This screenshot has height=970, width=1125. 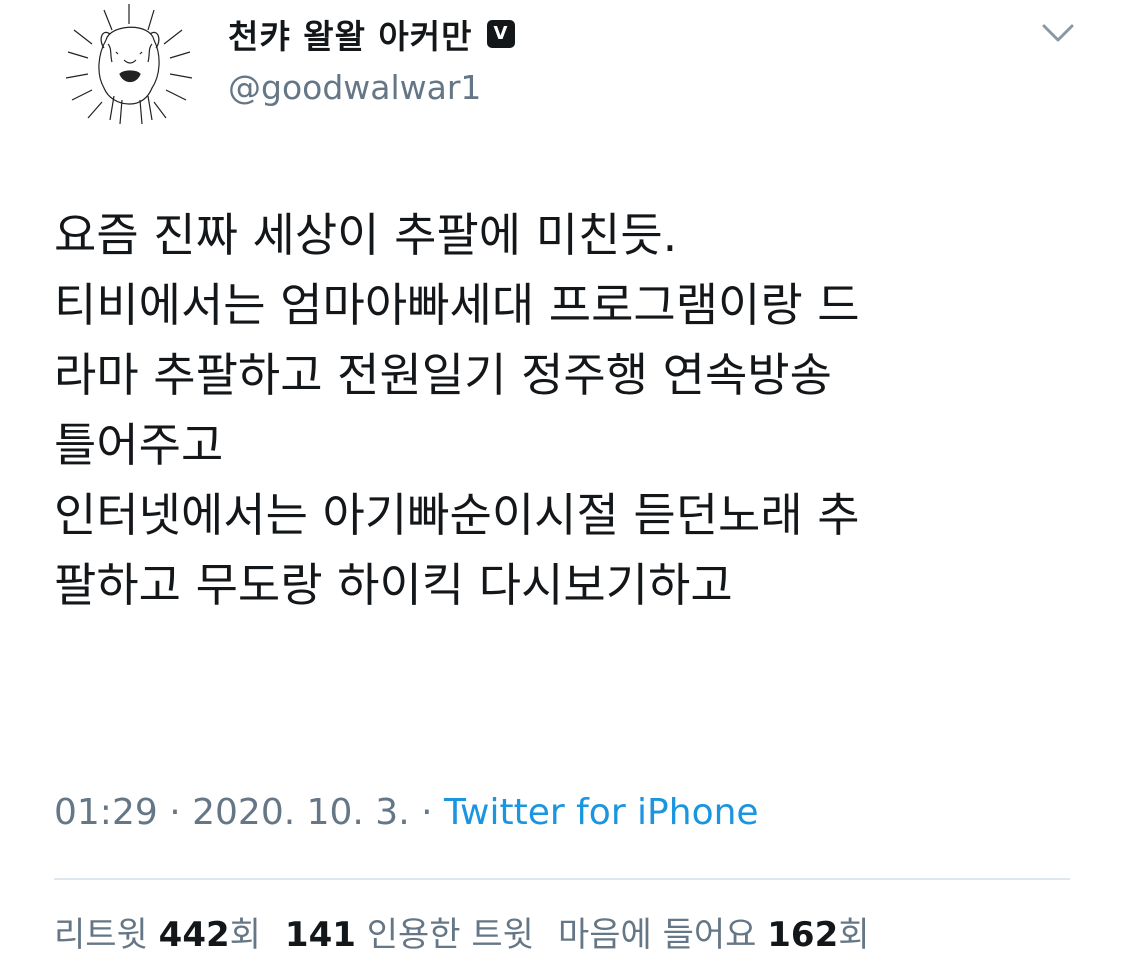 What do you see at coordinates (354, 87) in the screenshot?
I see `user-handle: @goodwalwar1` at bounding box center [354, 87].